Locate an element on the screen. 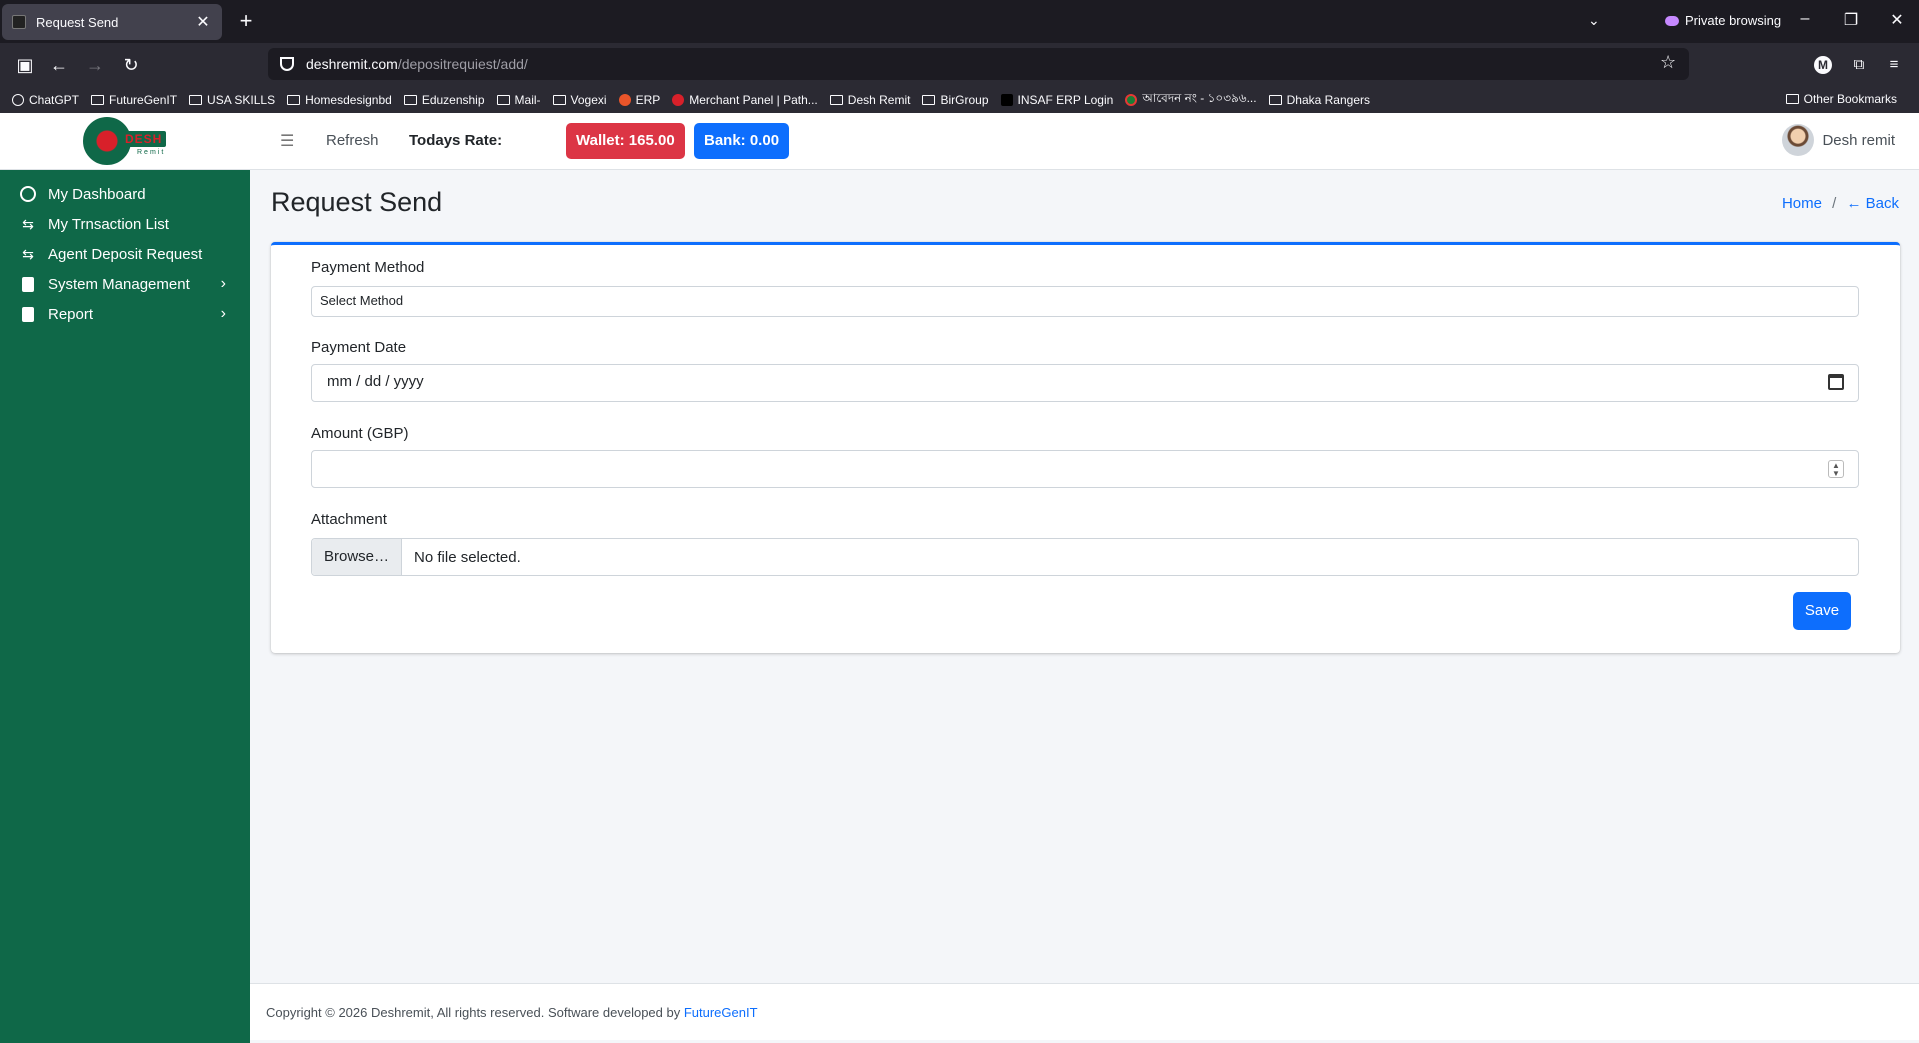 Image resolution: width=1919 pixels, height=1043 pixels. tracking-shield-icon is located at coordinates (287, 64).